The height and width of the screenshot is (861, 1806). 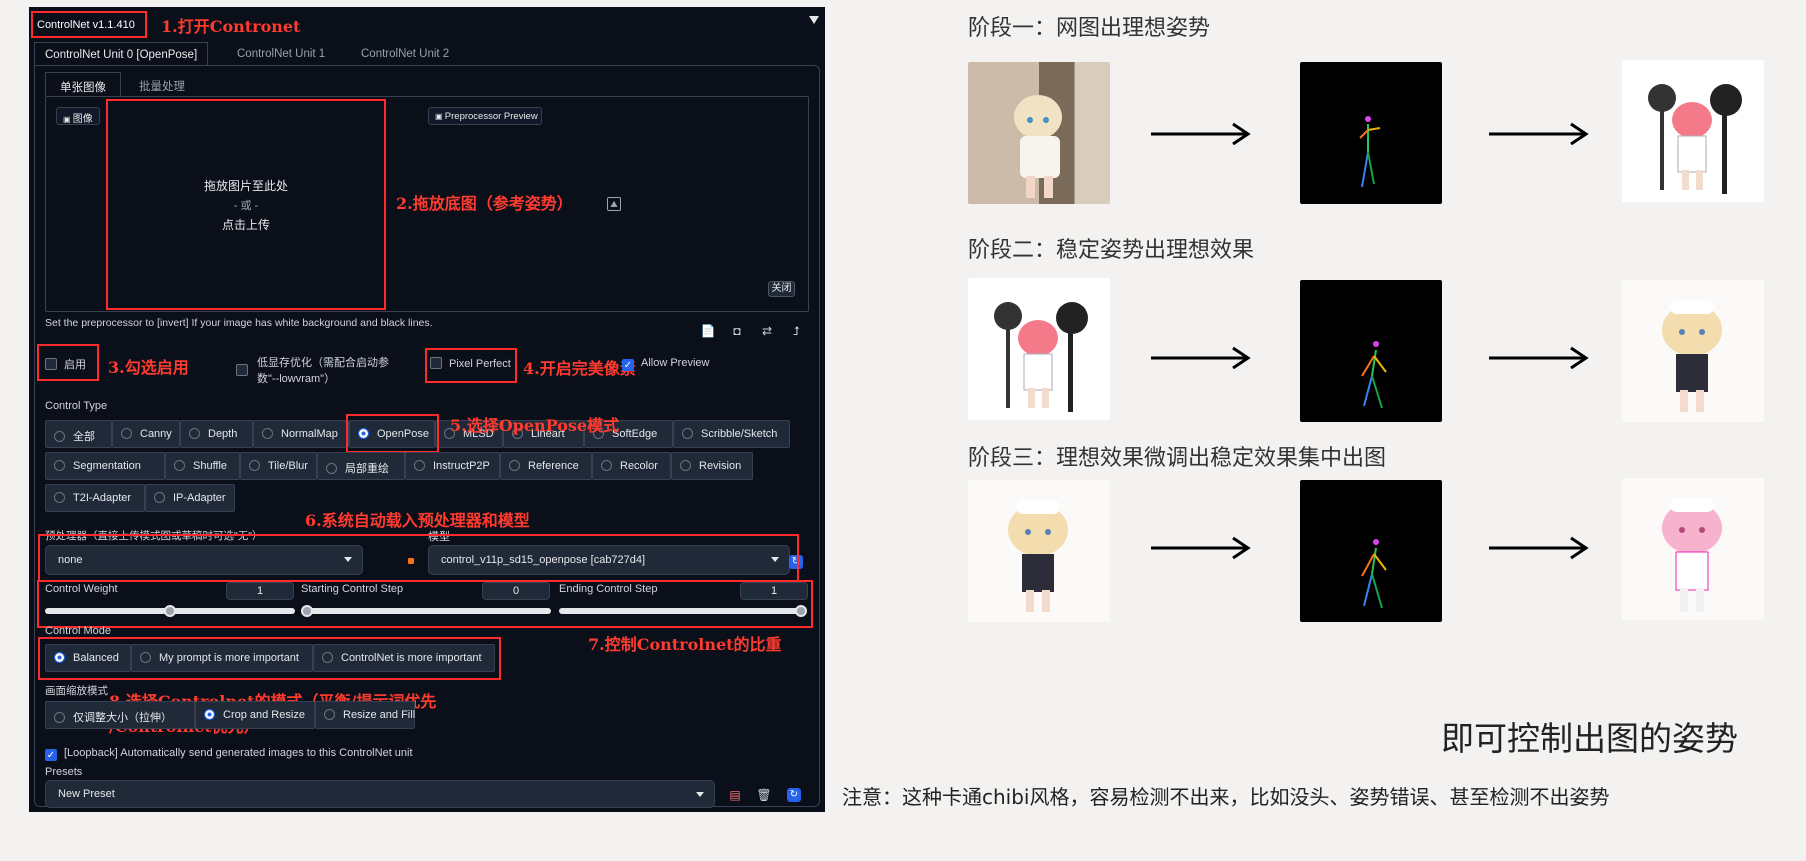 I want to click on preprocessor-select: none, so click(x=204, y=560).